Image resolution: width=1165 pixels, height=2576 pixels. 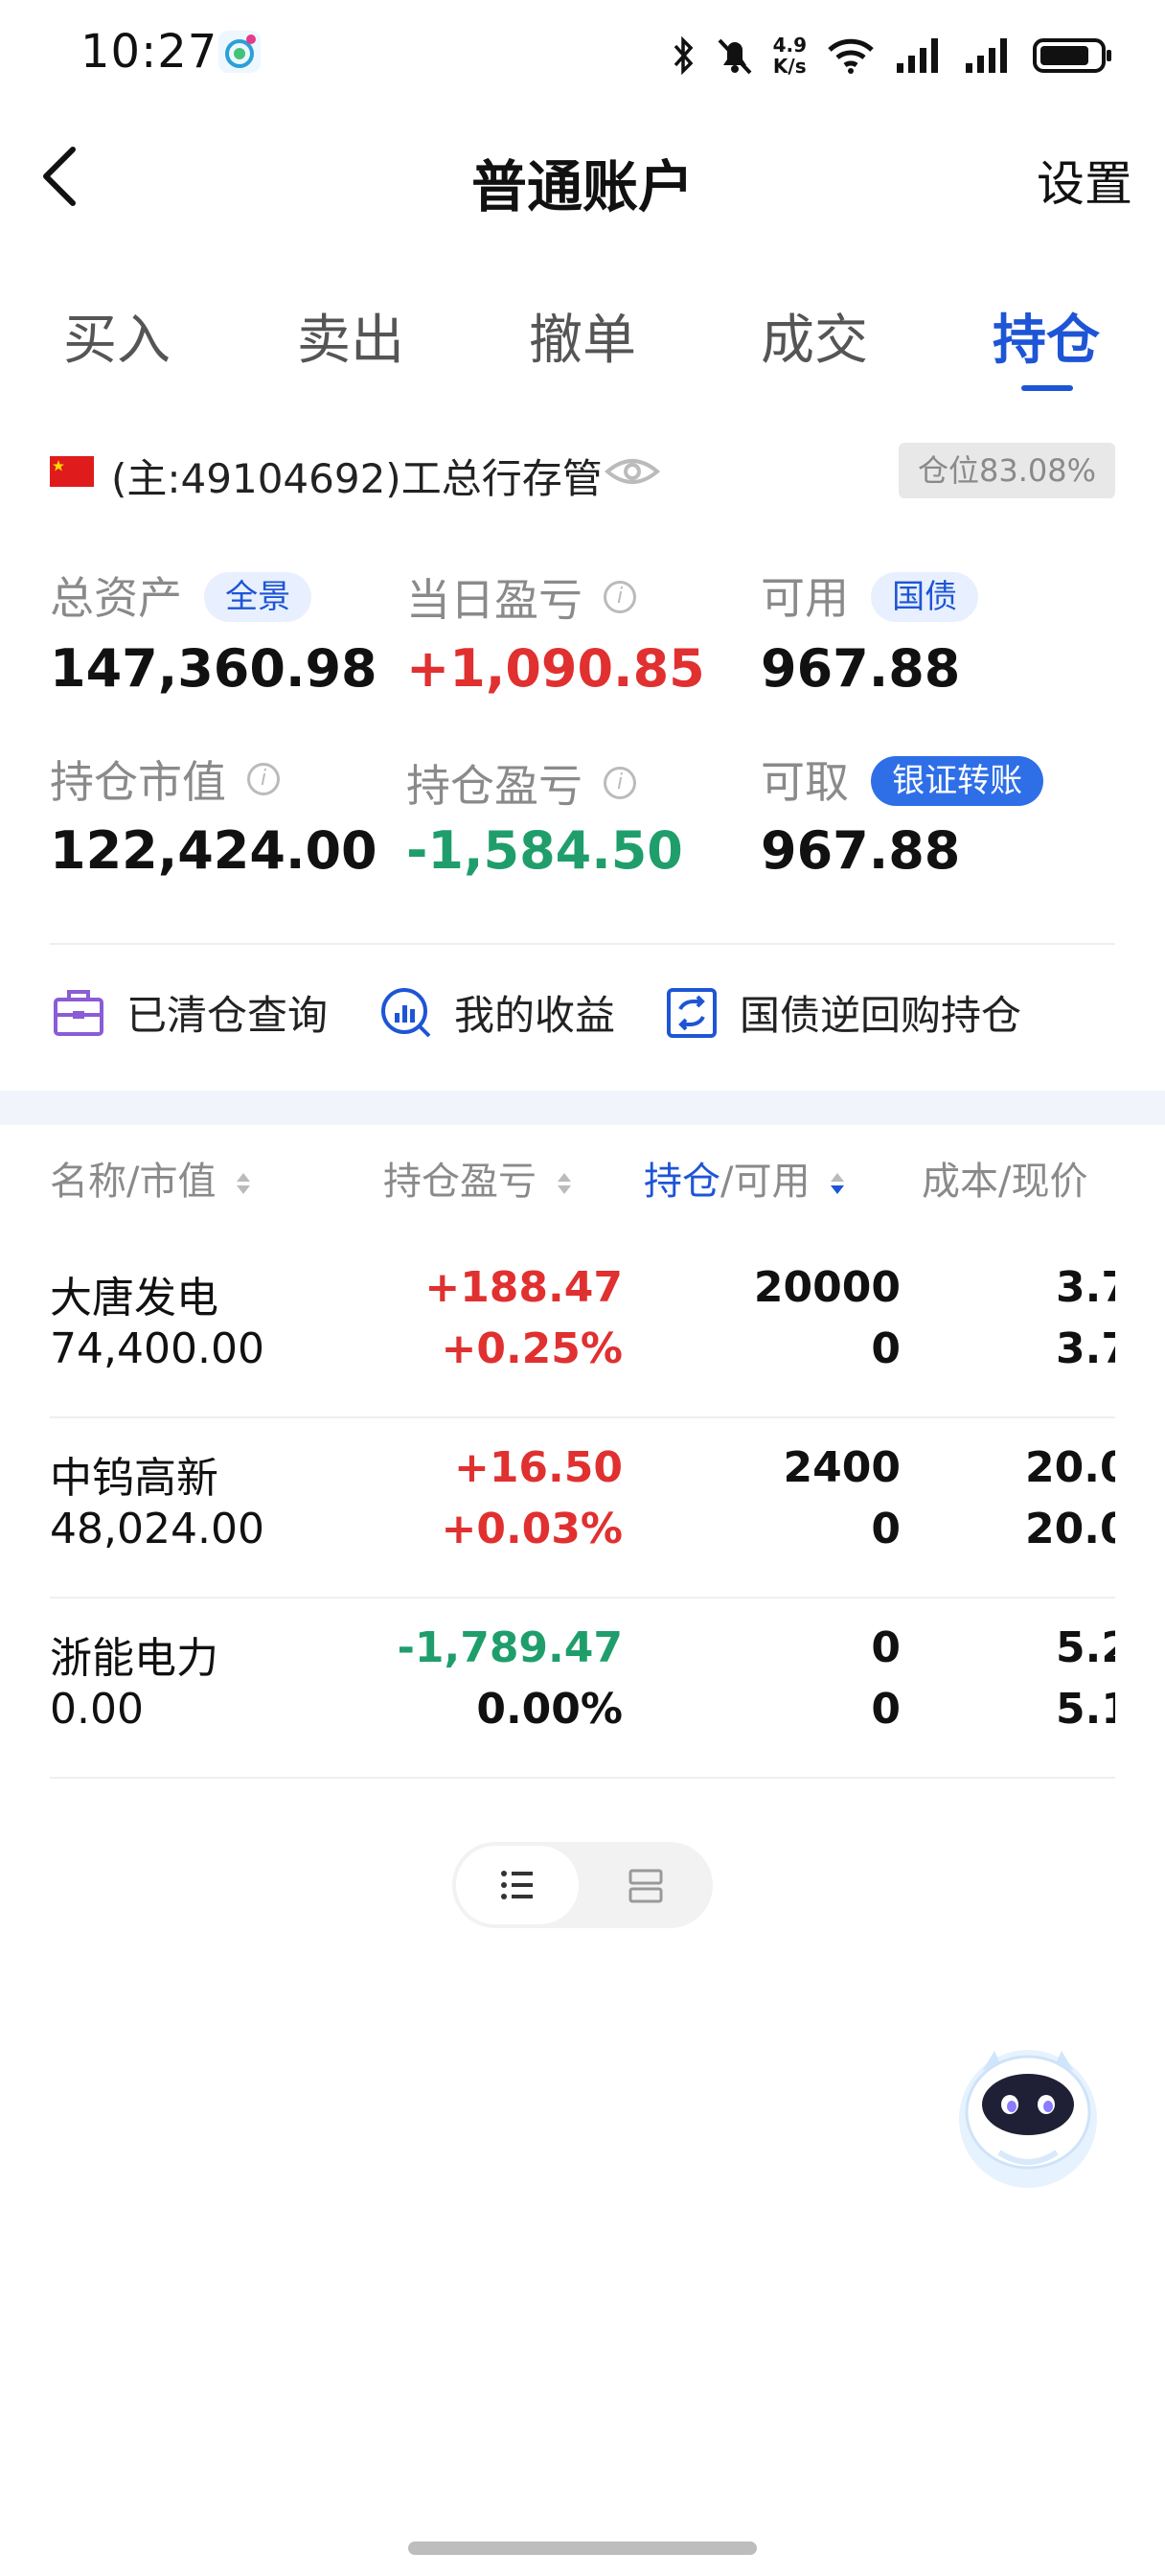 What do you see at coordinates (1028, 2119) in the screenshot?
I see `robot-icon` at bounding box center [1028, 2119].